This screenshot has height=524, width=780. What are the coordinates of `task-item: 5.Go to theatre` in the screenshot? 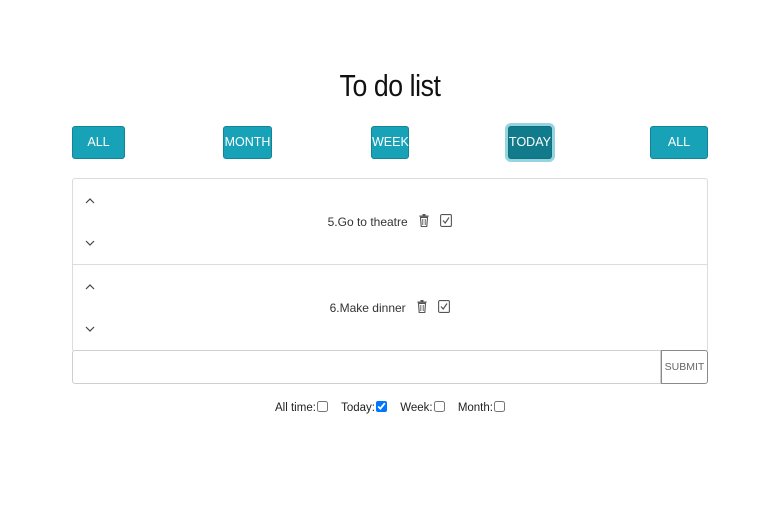 It's located at (390, 222).